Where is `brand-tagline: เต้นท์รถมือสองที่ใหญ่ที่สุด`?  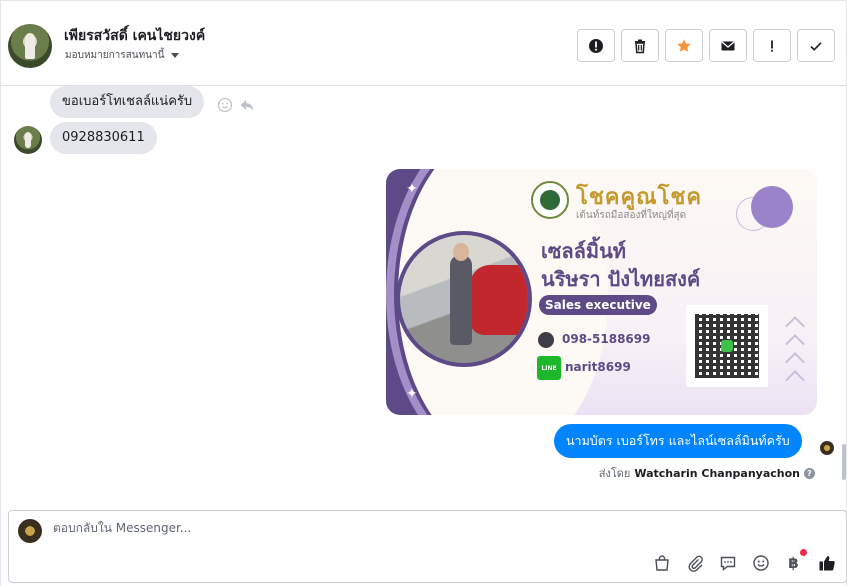 brand-tagline: เต้นท์รถมือสองที่ใหญ่ที่สุด is located at coordinates (631, 215).